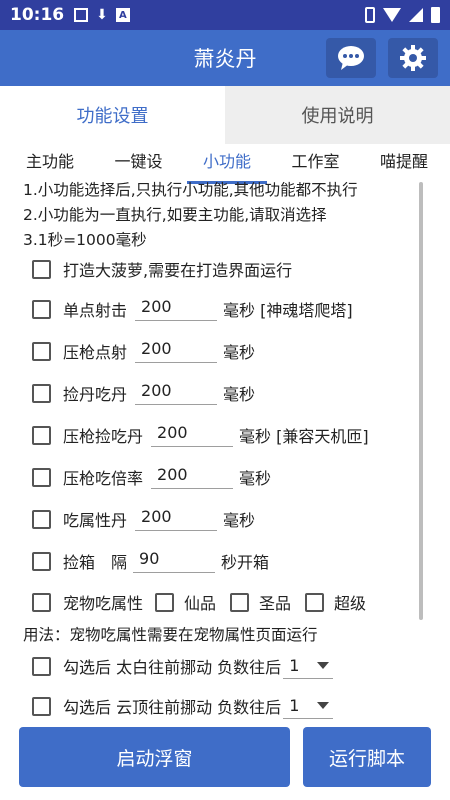 The width and height of the screenshot is (450, 800). What do you see at coordinates (304, 436) in the screenshot?
I see `recoil-pick-unit: 毫秒 [兼容天机匝]` at bounding box center [304, 436].